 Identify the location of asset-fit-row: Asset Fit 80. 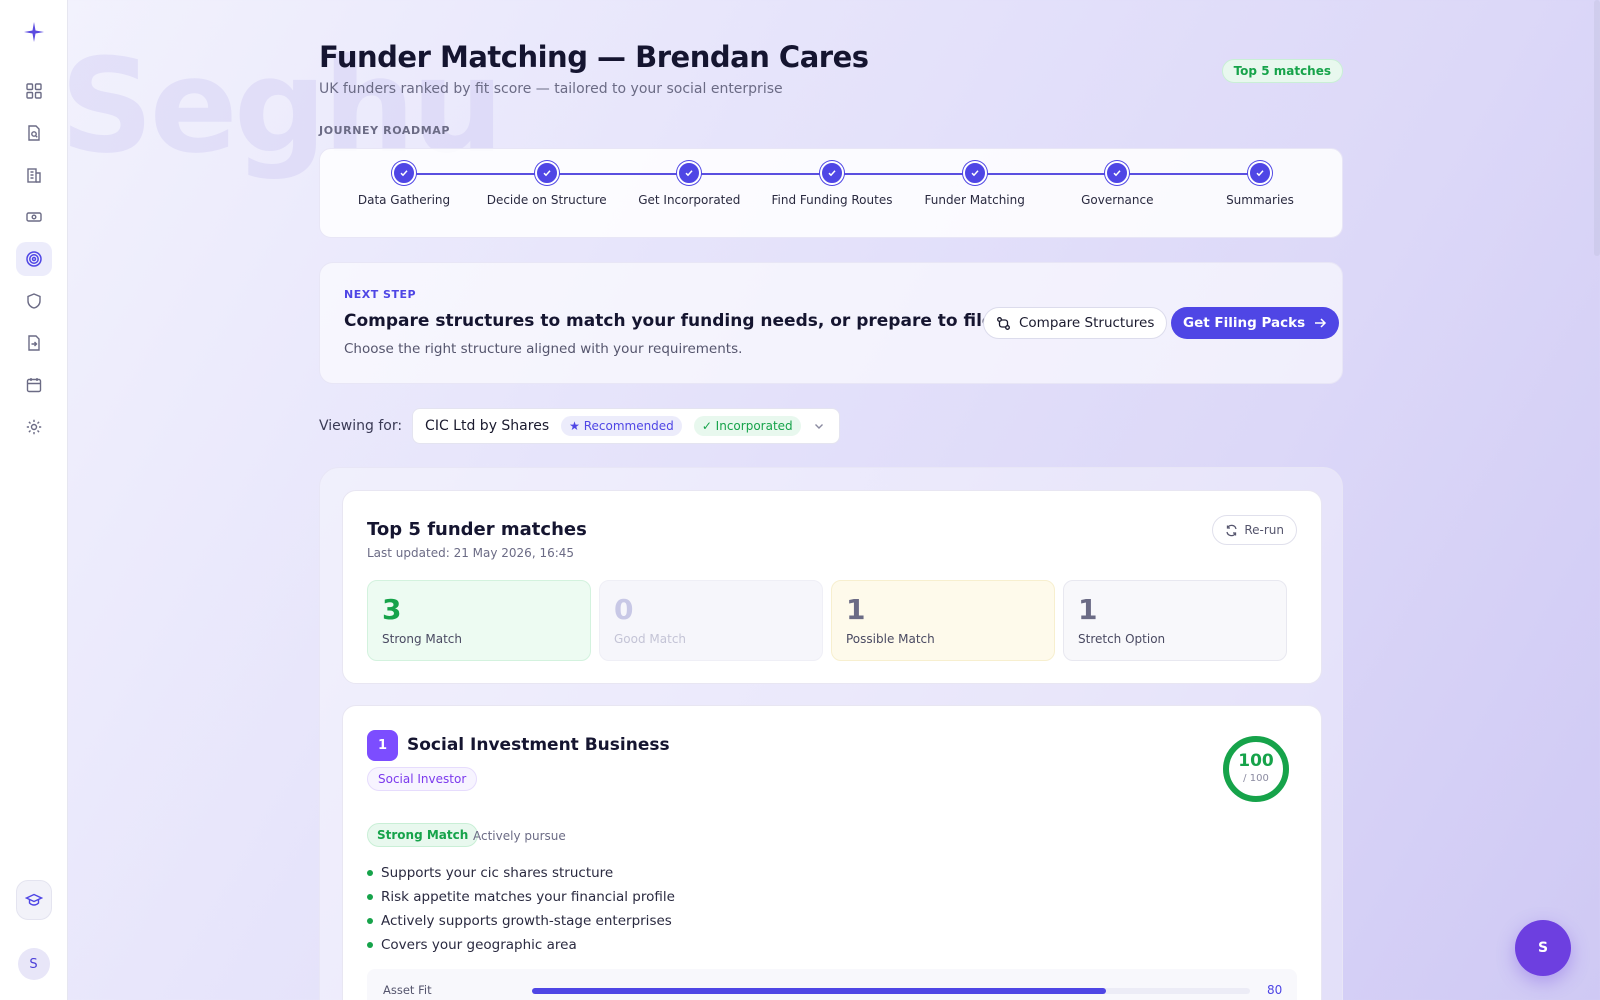
(832, 984).